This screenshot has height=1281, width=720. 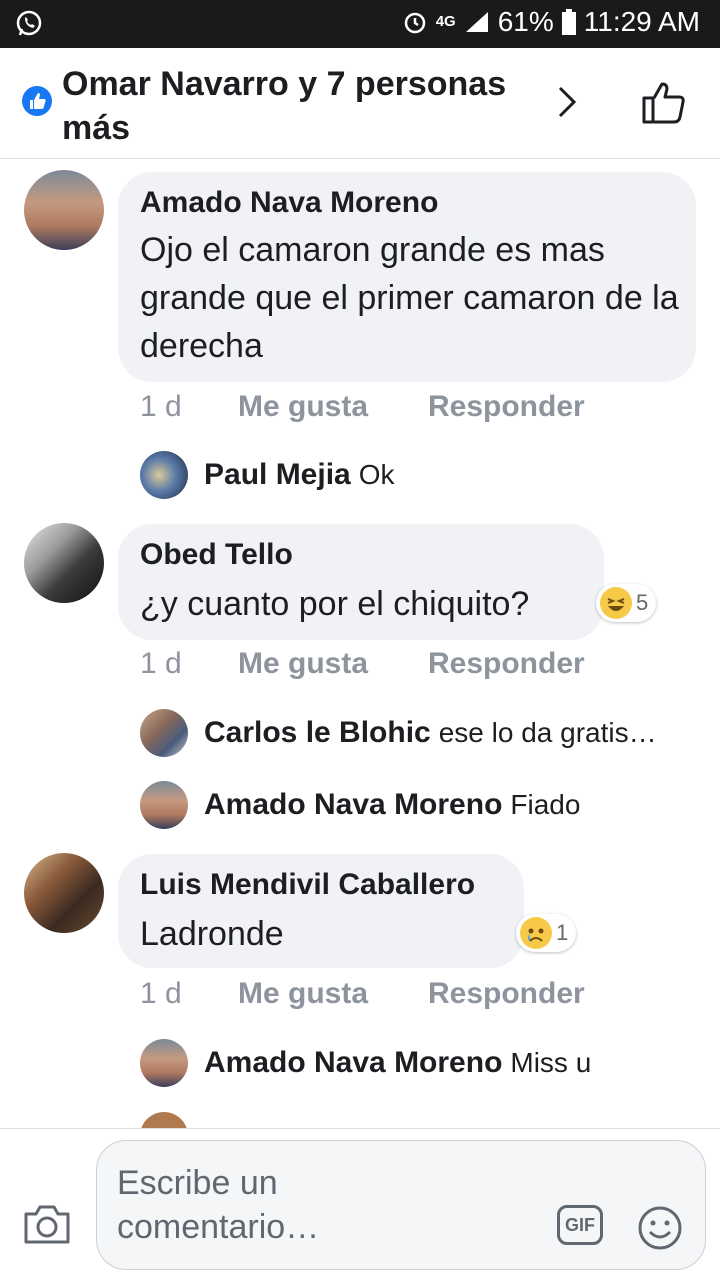 I want to click on network-type: 4G, so click(x=445, y=21).